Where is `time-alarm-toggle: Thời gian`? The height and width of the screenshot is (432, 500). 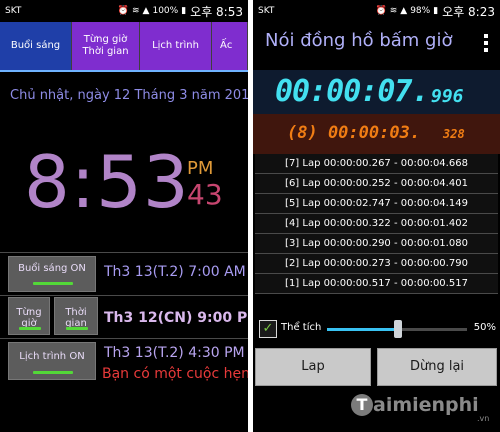
time-alarm-toggle: Thời gian is located at coordinates (76, 316).